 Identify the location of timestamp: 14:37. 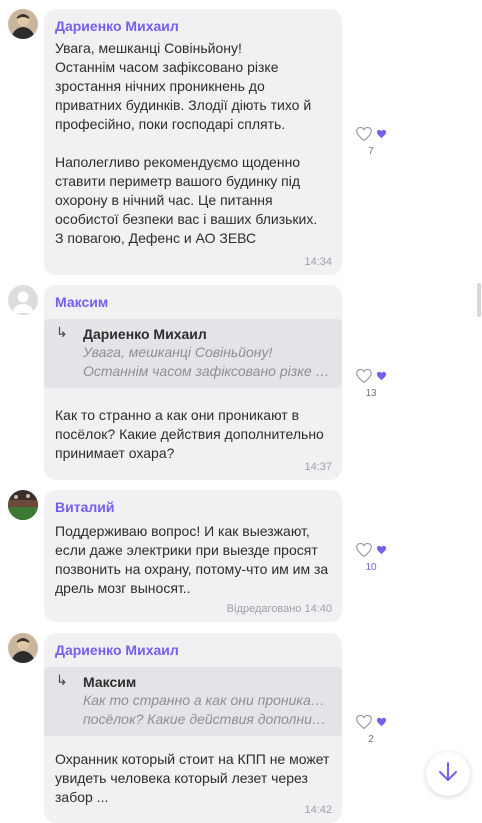
(318, 467).